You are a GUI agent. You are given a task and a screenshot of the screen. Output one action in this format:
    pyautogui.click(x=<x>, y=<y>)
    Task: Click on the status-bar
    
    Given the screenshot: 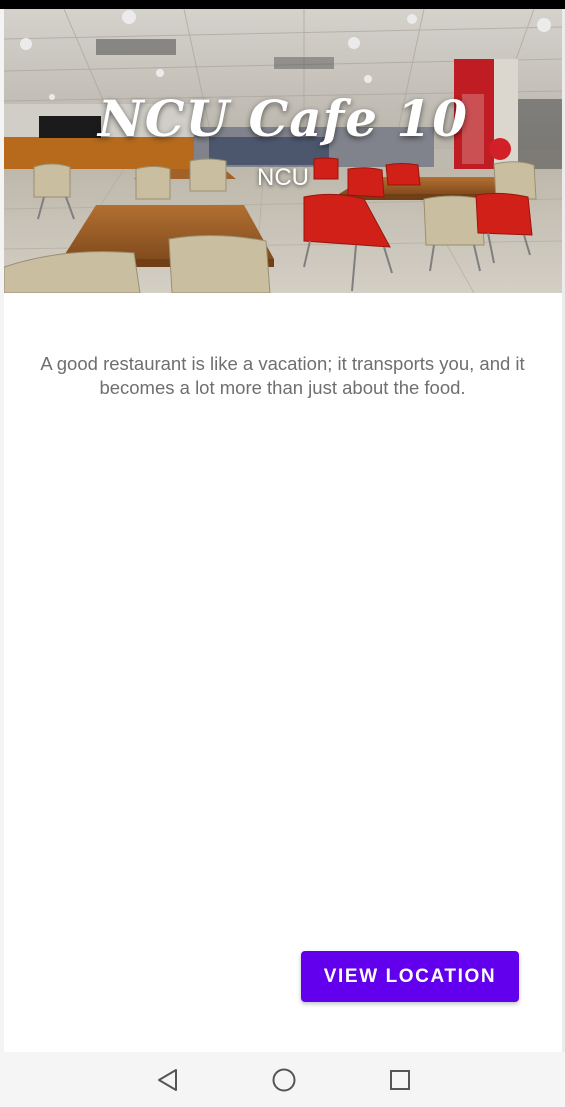 What is the action you would take?
    pyautogui.click(x=282, y=4)
    